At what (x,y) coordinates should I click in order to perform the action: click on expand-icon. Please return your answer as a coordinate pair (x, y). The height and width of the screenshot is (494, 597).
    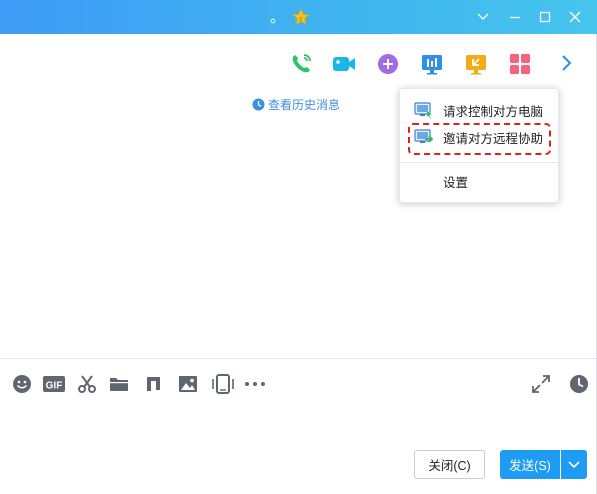
    Looking at the image, I should click on (541, 384).